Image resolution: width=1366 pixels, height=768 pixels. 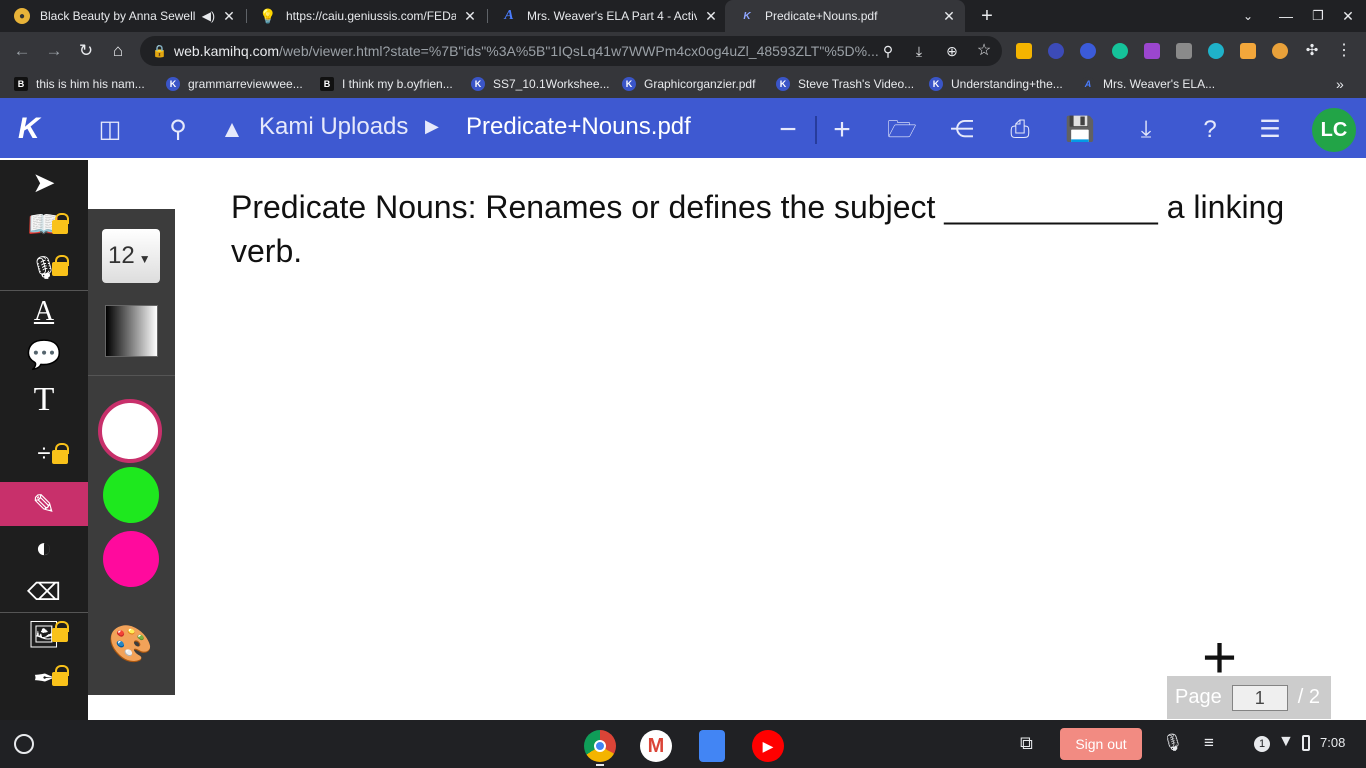 I want to click on launcher-icon, so click(x=24, y=744).